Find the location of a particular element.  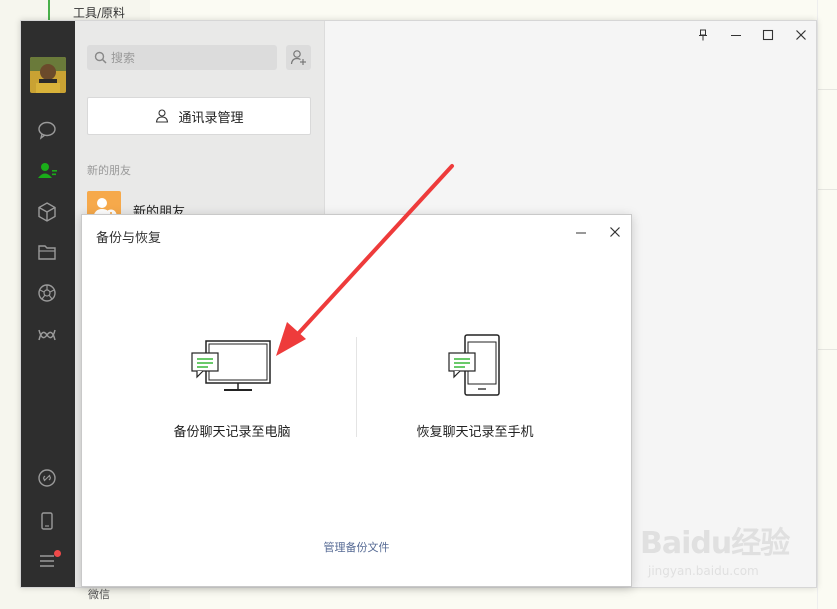

backup-option-label: 备份聊天记录至电脑 is located at coordinates (232, 432).